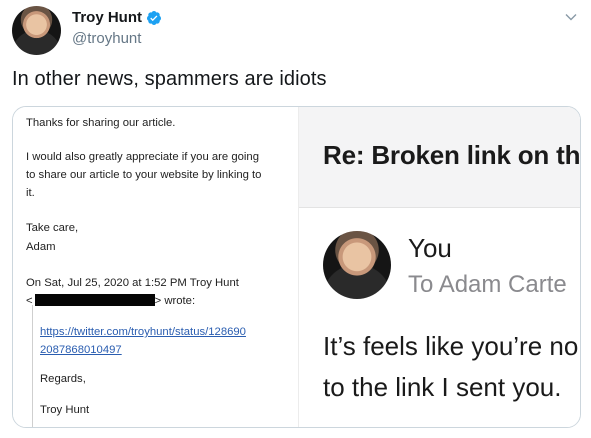  What do you see at coordinates (571, 17) in the screenshot?
I see `chevron-down-icon` at bounding box center [571, 17].